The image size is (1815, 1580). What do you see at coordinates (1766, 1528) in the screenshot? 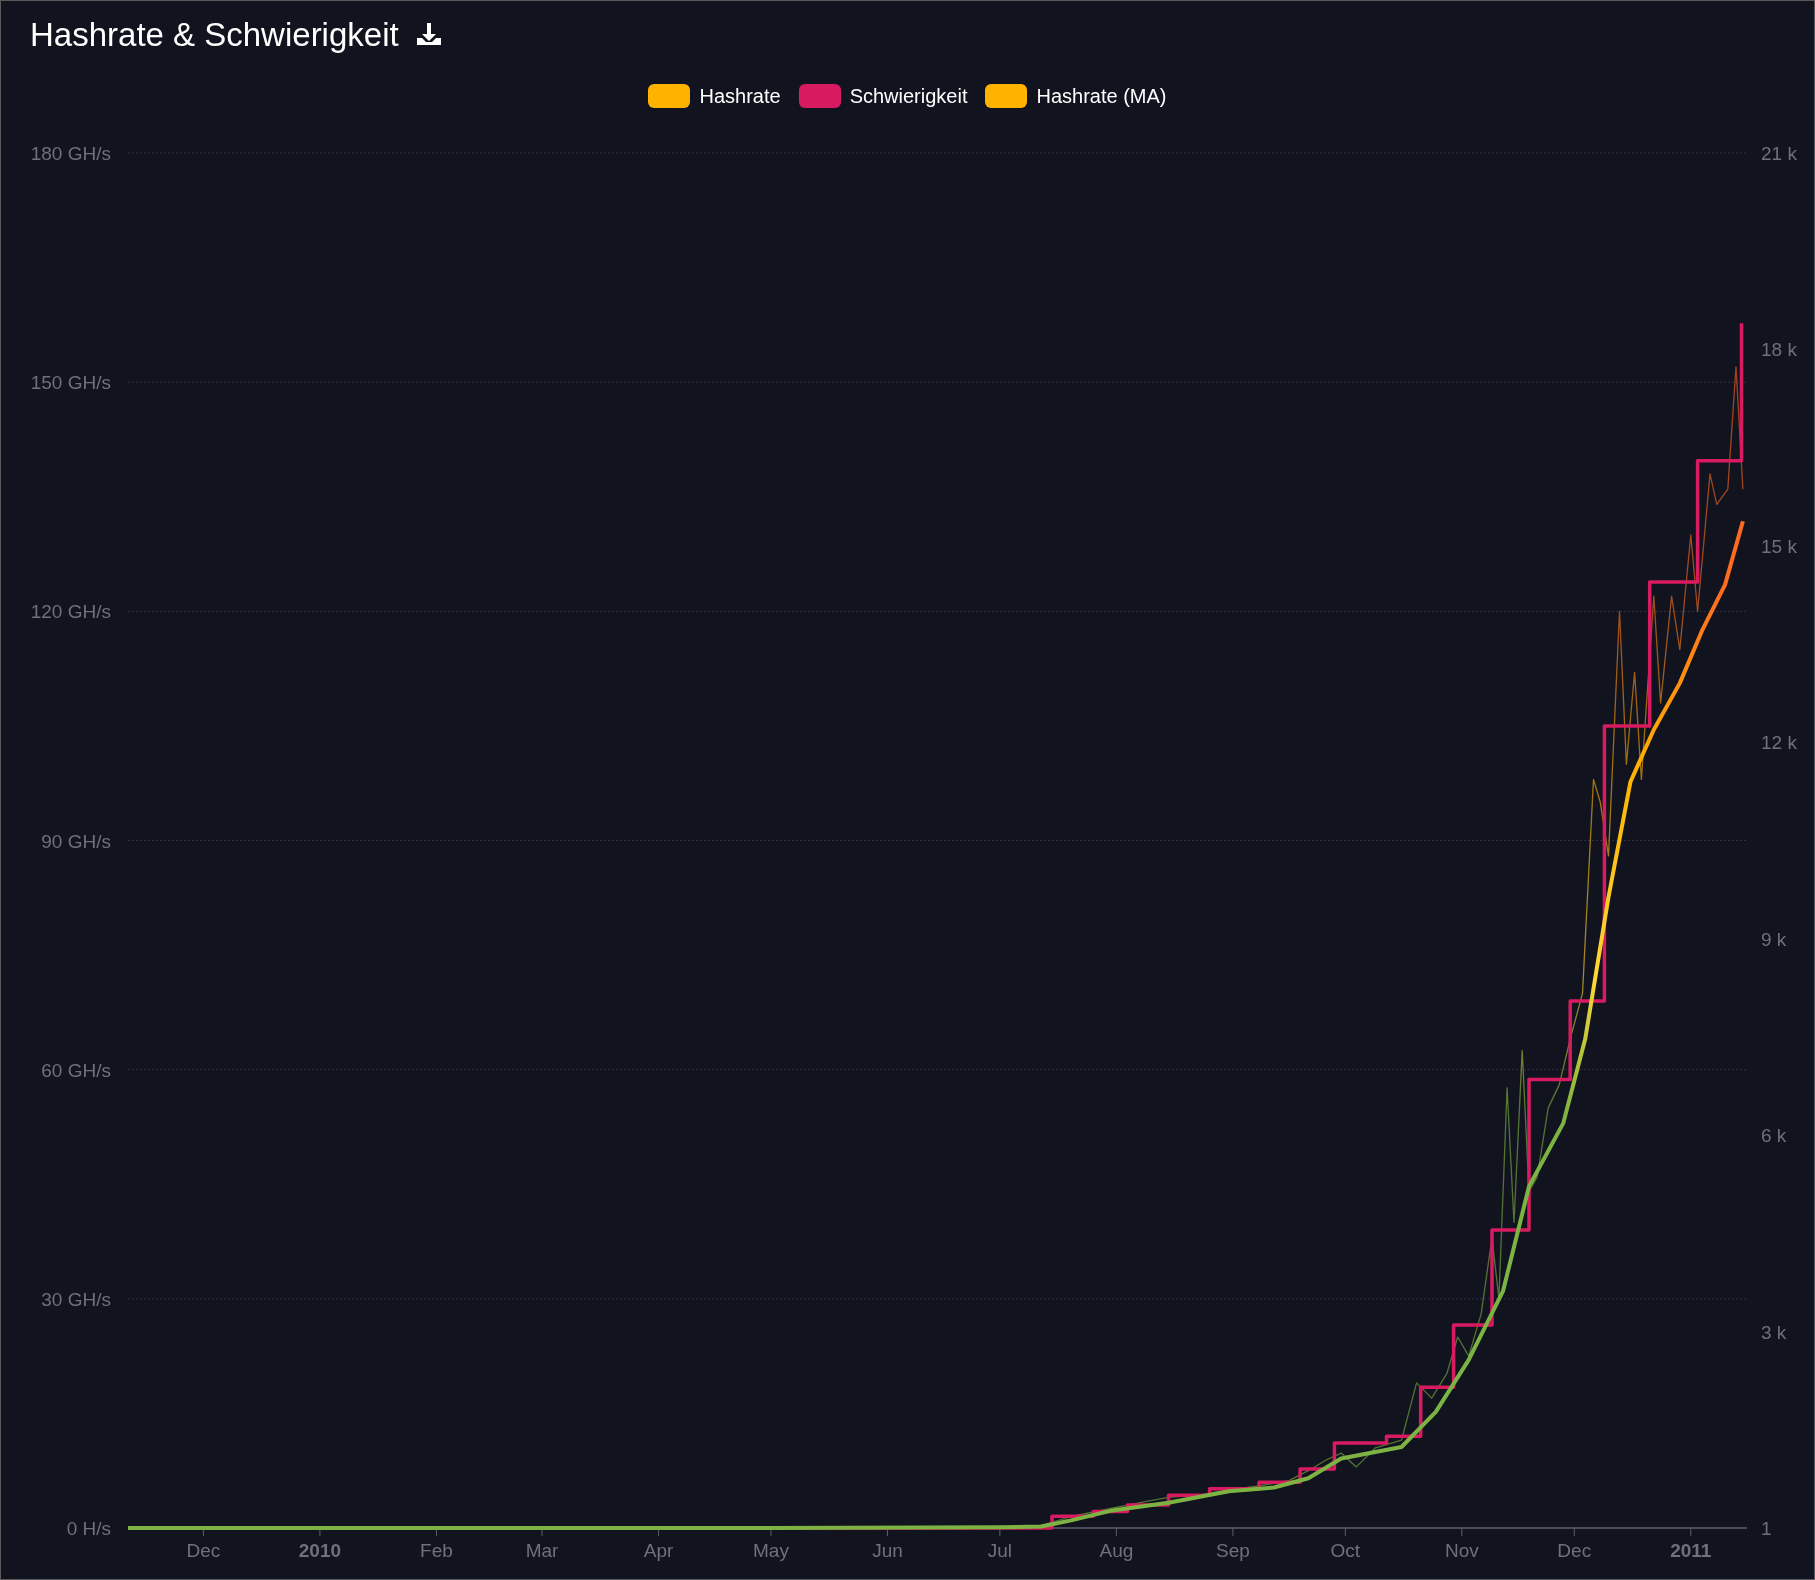
I see `right-axis-label: 1` at bounding box center [1766, 1528].